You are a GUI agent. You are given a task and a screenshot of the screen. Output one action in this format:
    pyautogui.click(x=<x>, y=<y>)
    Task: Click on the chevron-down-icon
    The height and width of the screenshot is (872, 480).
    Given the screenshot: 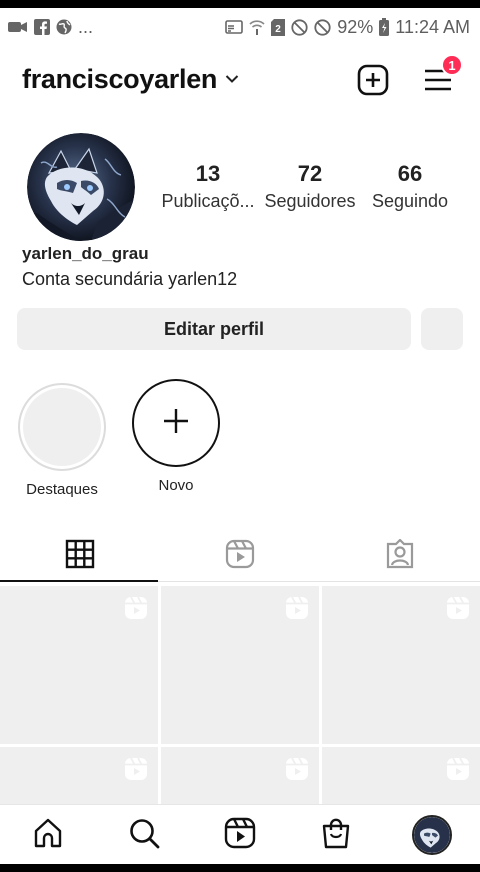 What is the action you would take?
    pyautogui.click(x=232, y=80)
    